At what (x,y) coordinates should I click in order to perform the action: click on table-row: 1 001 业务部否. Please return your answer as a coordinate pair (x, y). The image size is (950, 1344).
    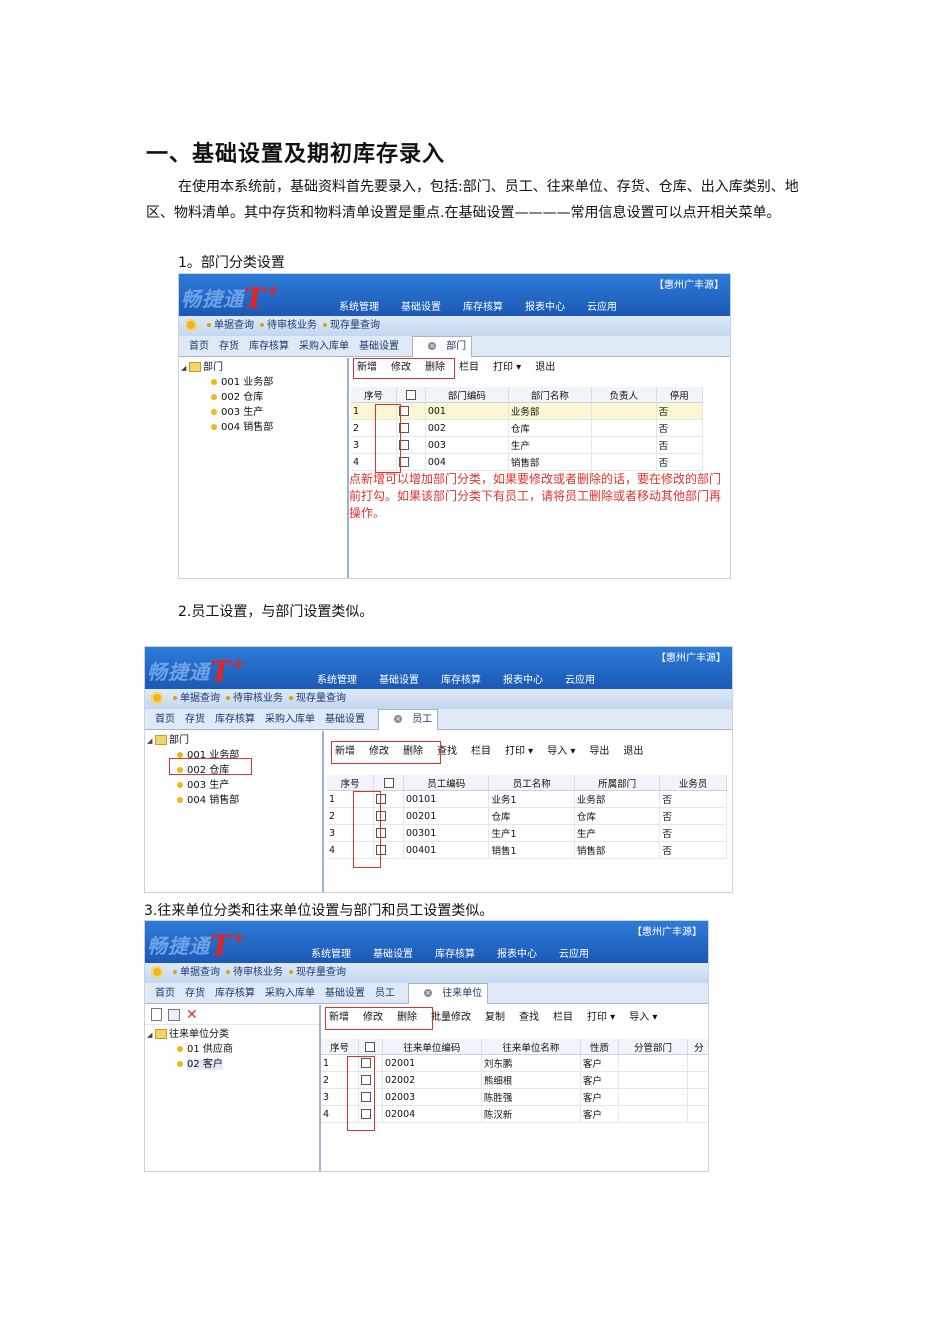
    Looking at the image, I should click on (527, 411).